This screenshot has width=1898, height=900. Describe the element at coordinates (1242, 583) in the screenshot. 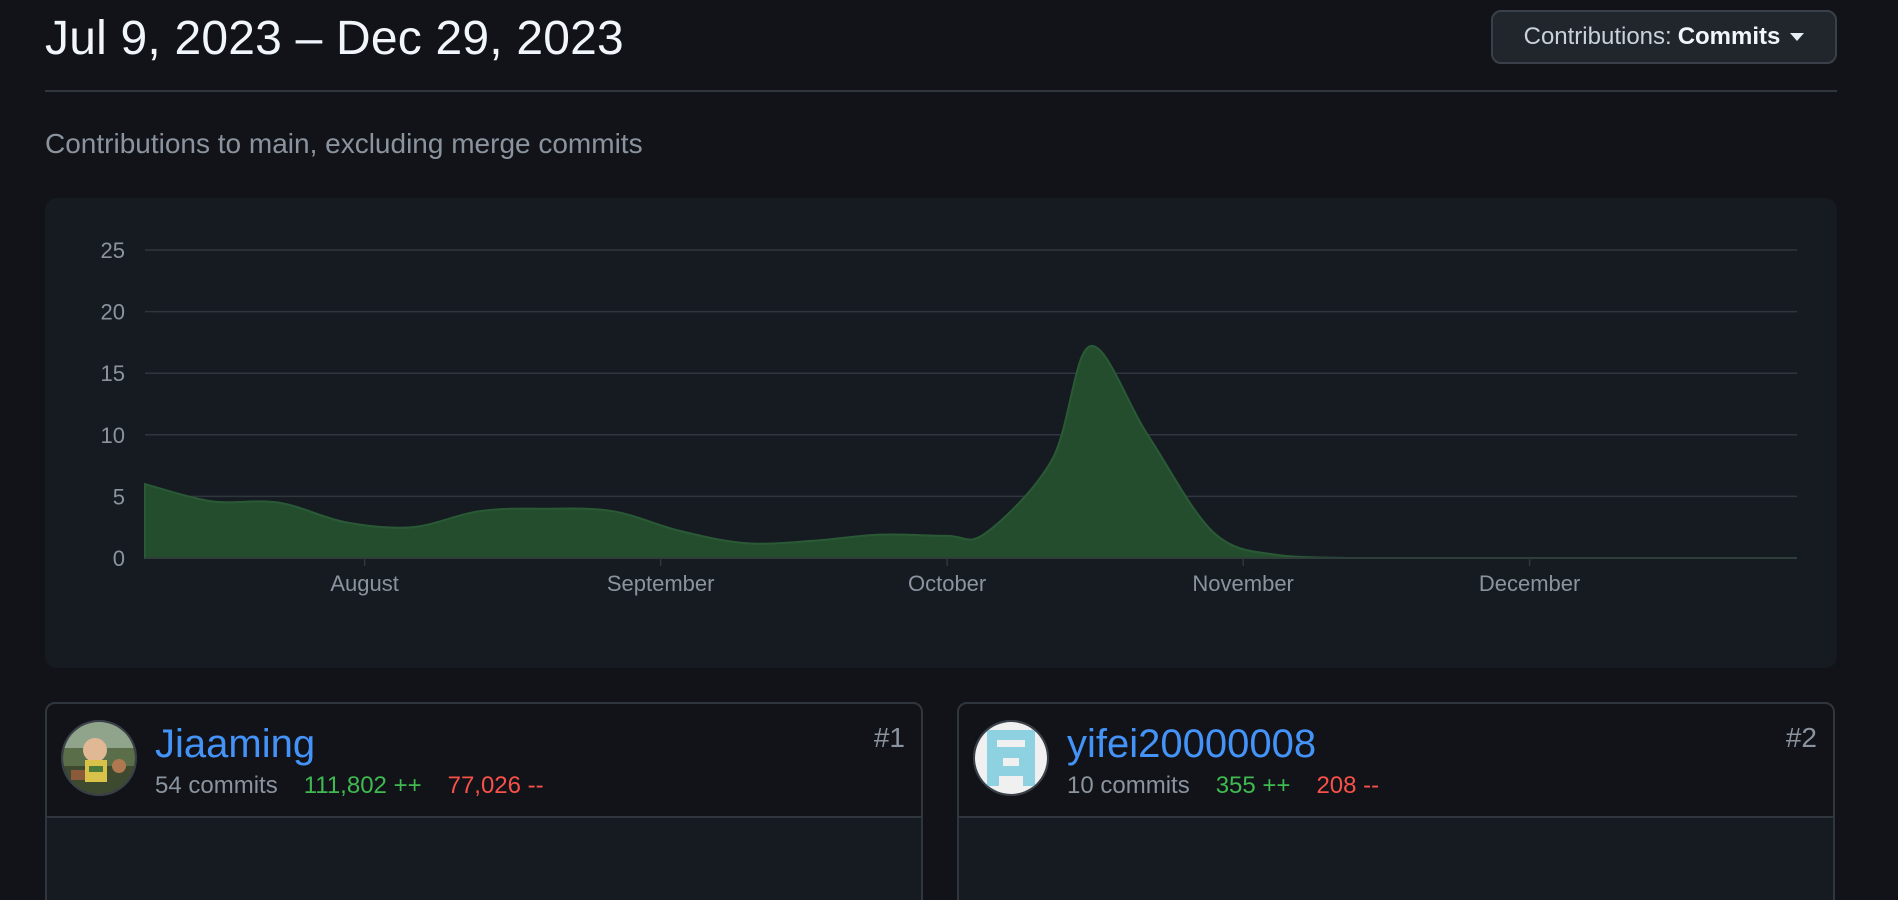

I see `x-tick-label: November` at that location.